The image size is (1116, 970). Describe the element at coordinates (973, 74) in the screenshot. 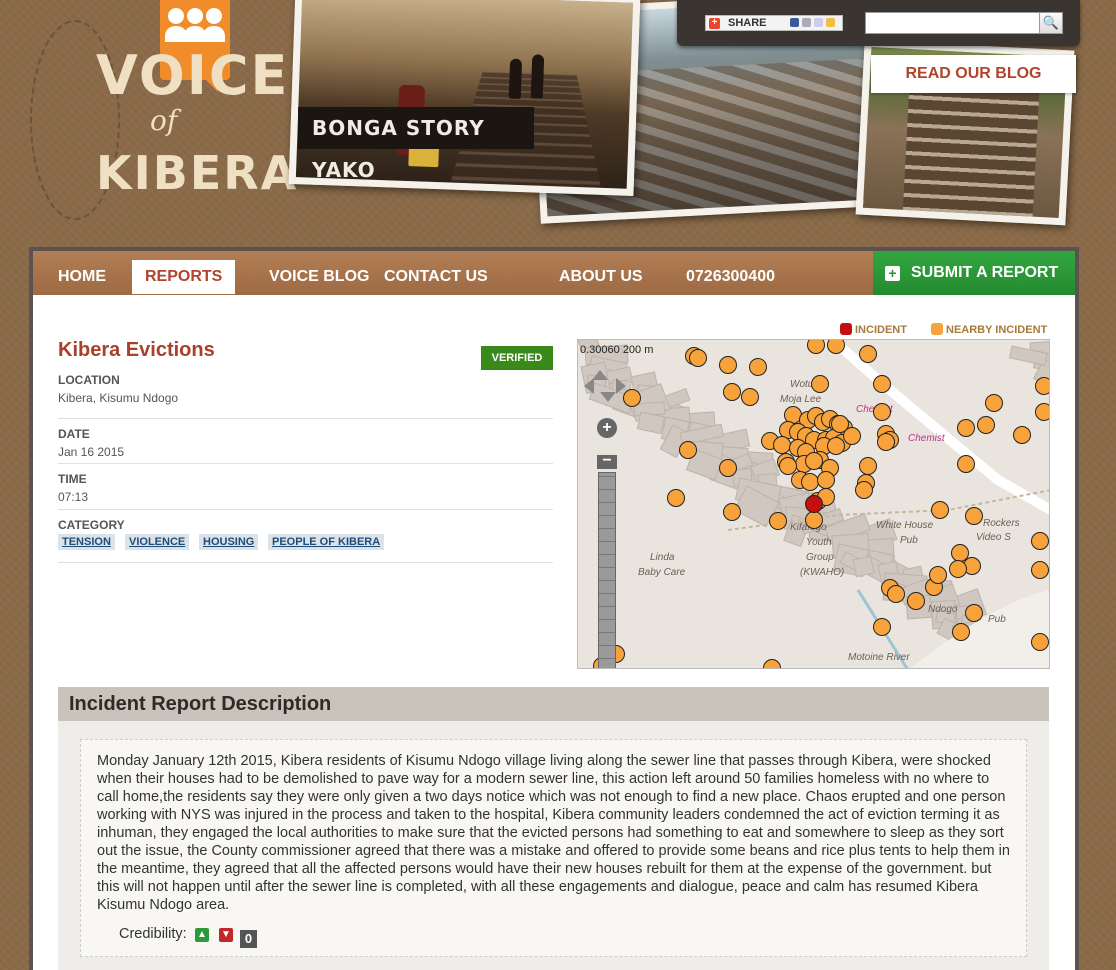

I see `read-our-blog-button: READ OUR BLOG` at that location.